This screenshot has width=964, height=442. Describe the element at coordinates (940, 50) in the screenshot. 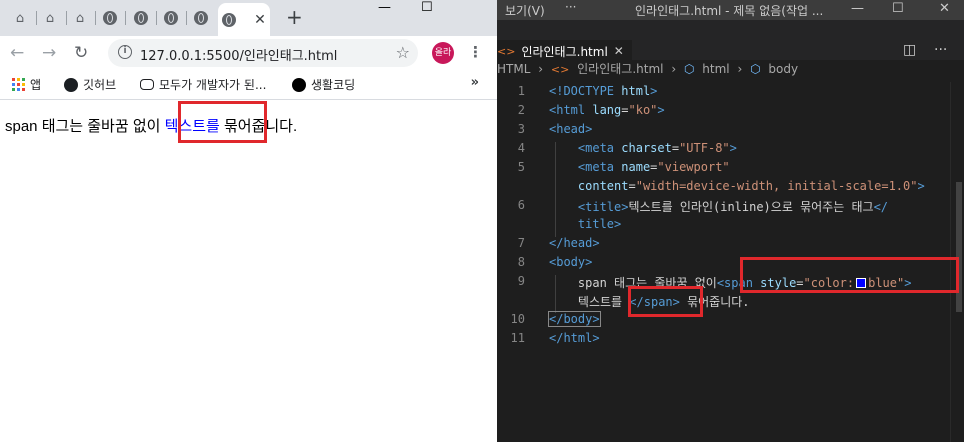

I see `editor-more-icon: ···` at that location.